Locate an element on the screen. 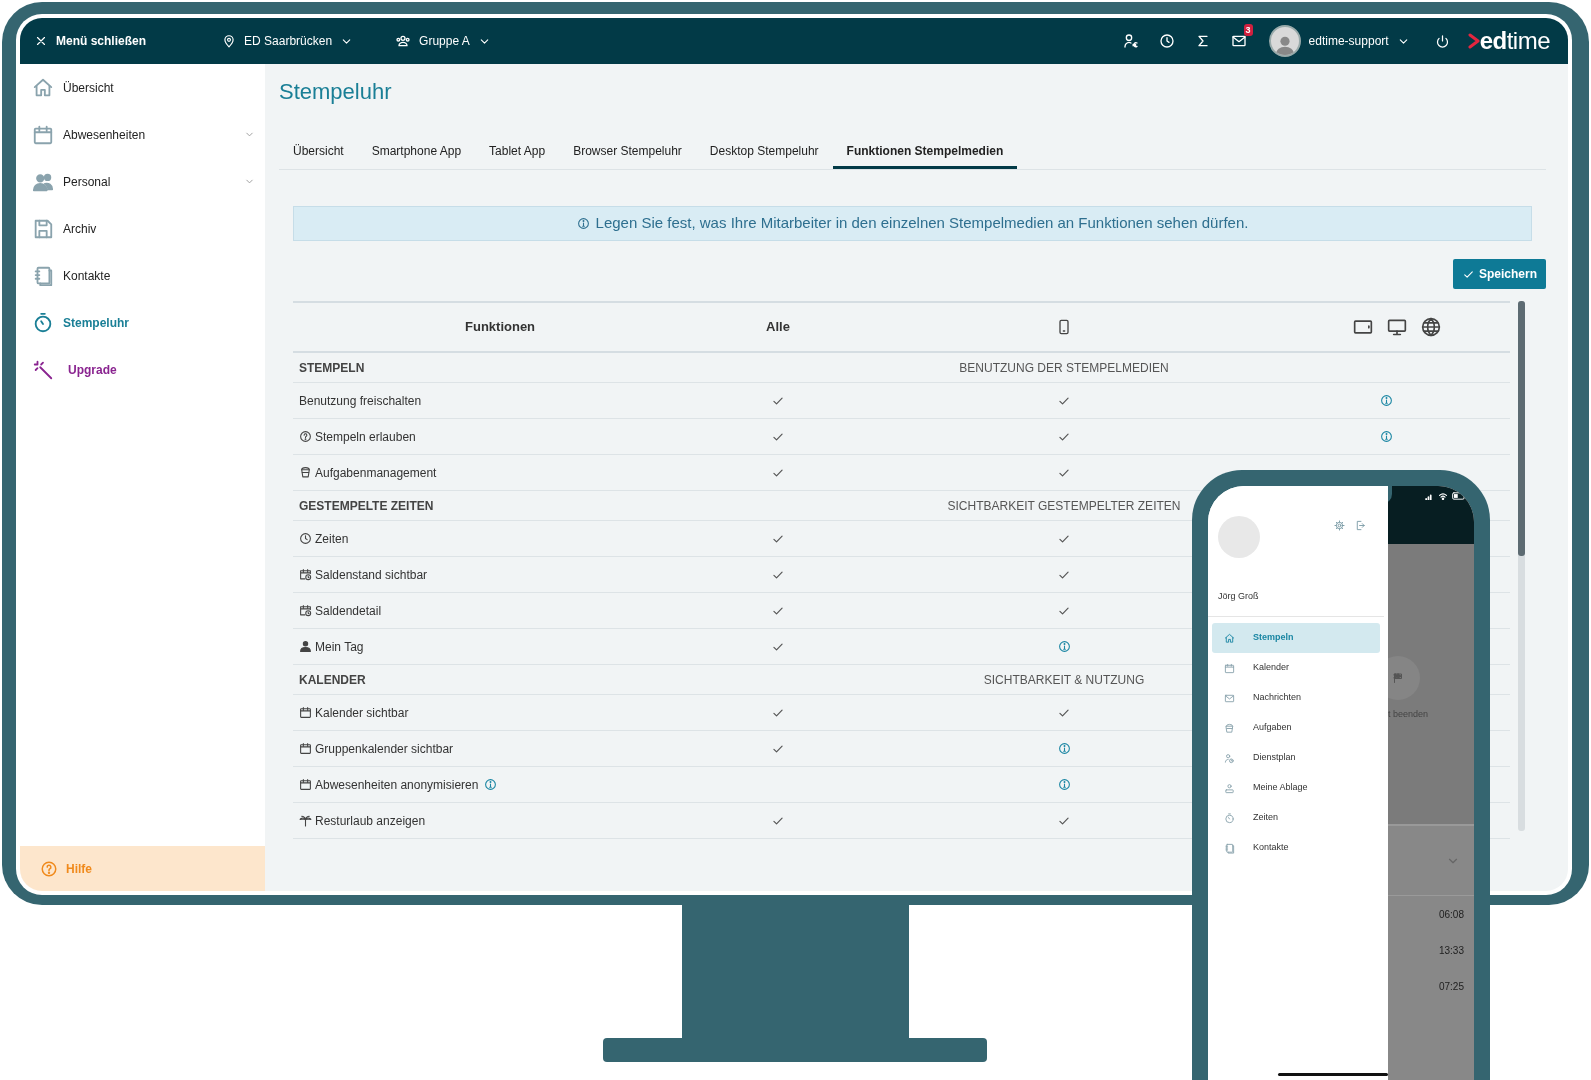 This screenshot has height=1080, width=1591. person-icon is located at coordinates (305, 646).